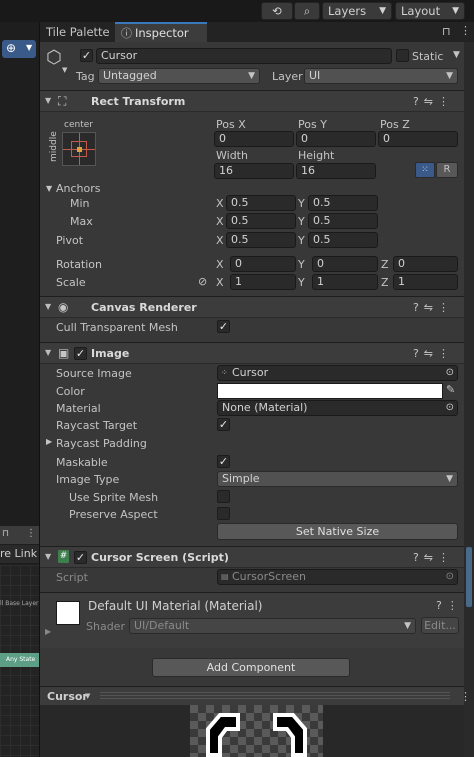  Describe the element at coordinates (179, 76) in the screenshot. I see `tag-dropdown: Untagged ▼` at that location.